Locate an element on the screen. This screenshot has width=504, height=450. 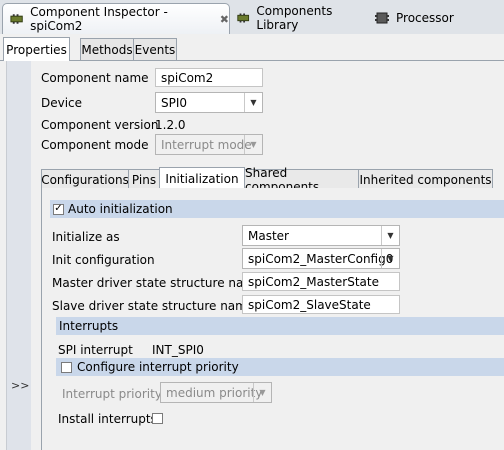
tab-events: Events is located at coordinates (155, 49).